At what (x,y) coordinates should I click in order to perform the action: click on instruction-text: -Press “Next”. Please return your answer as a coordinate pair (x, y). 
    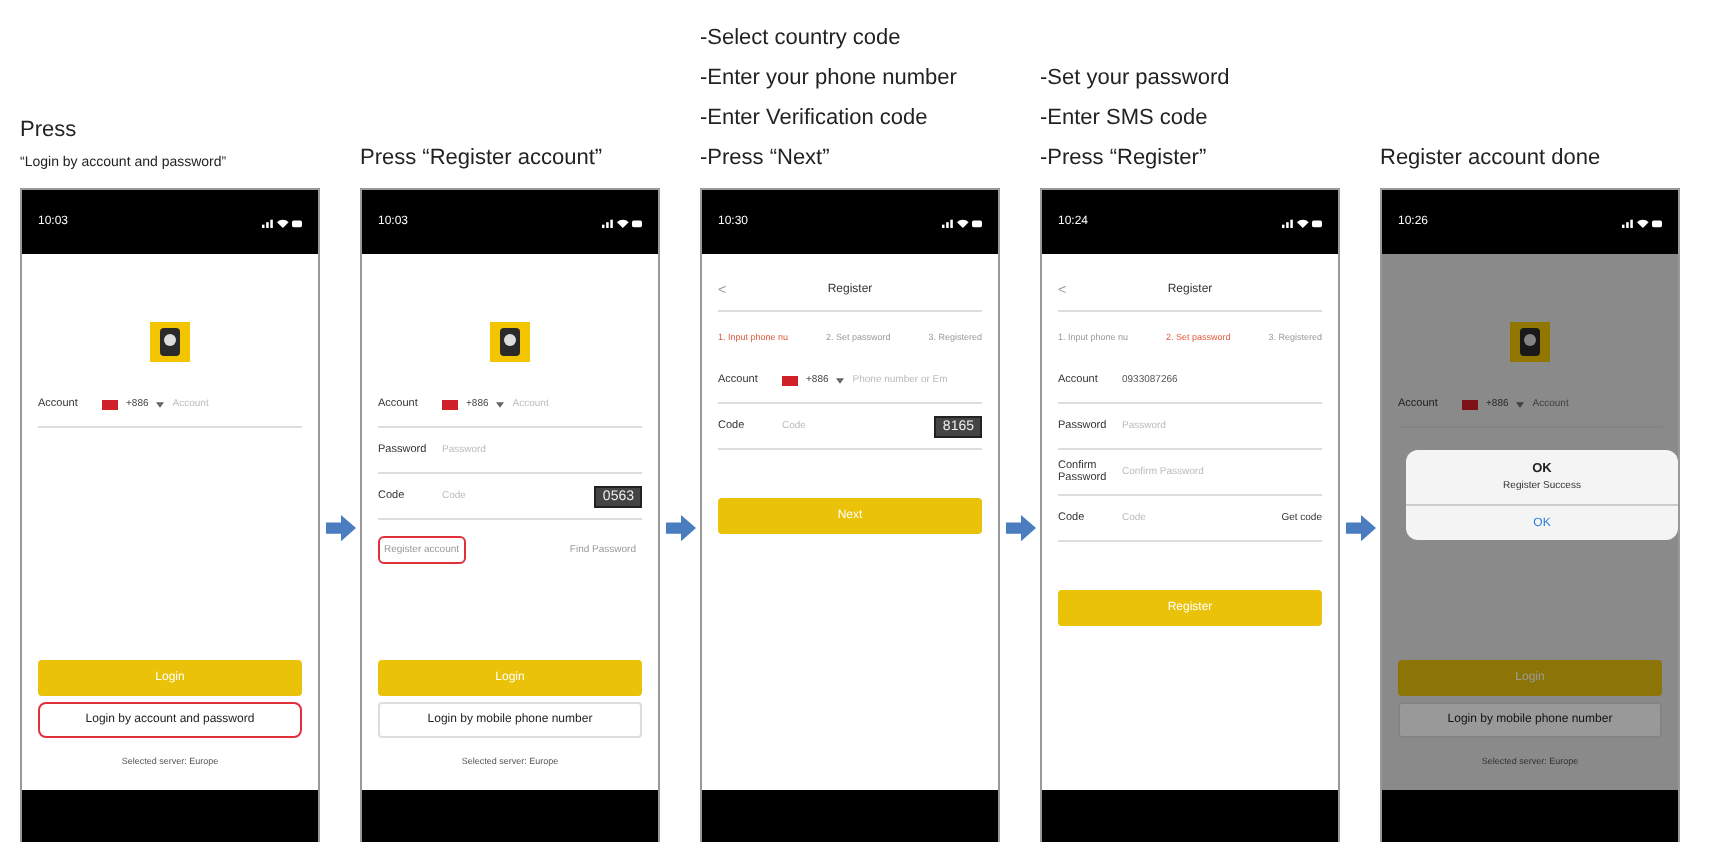
    Looking at the image, I should click on (765, 159).